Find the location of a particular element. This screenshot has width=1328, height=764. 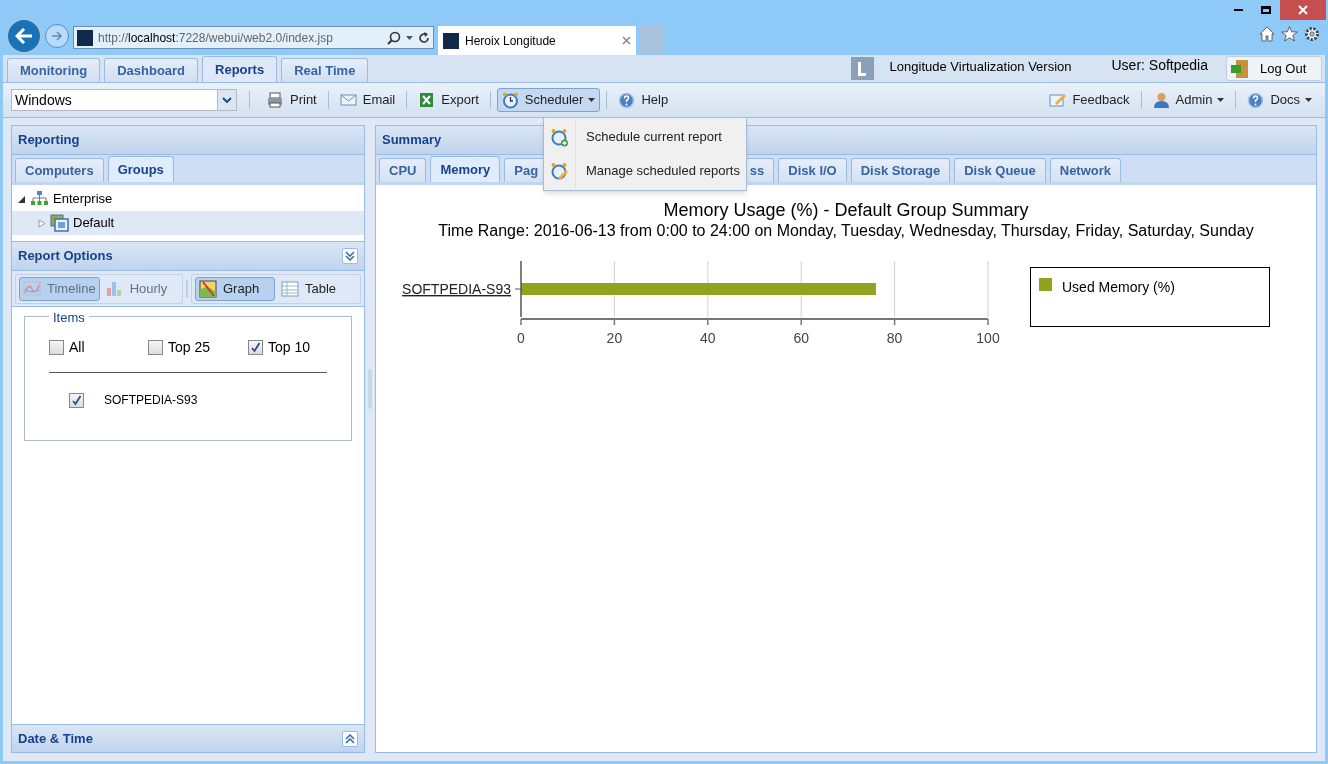

panel-tab: Computers is located at coordinates (59, 170).